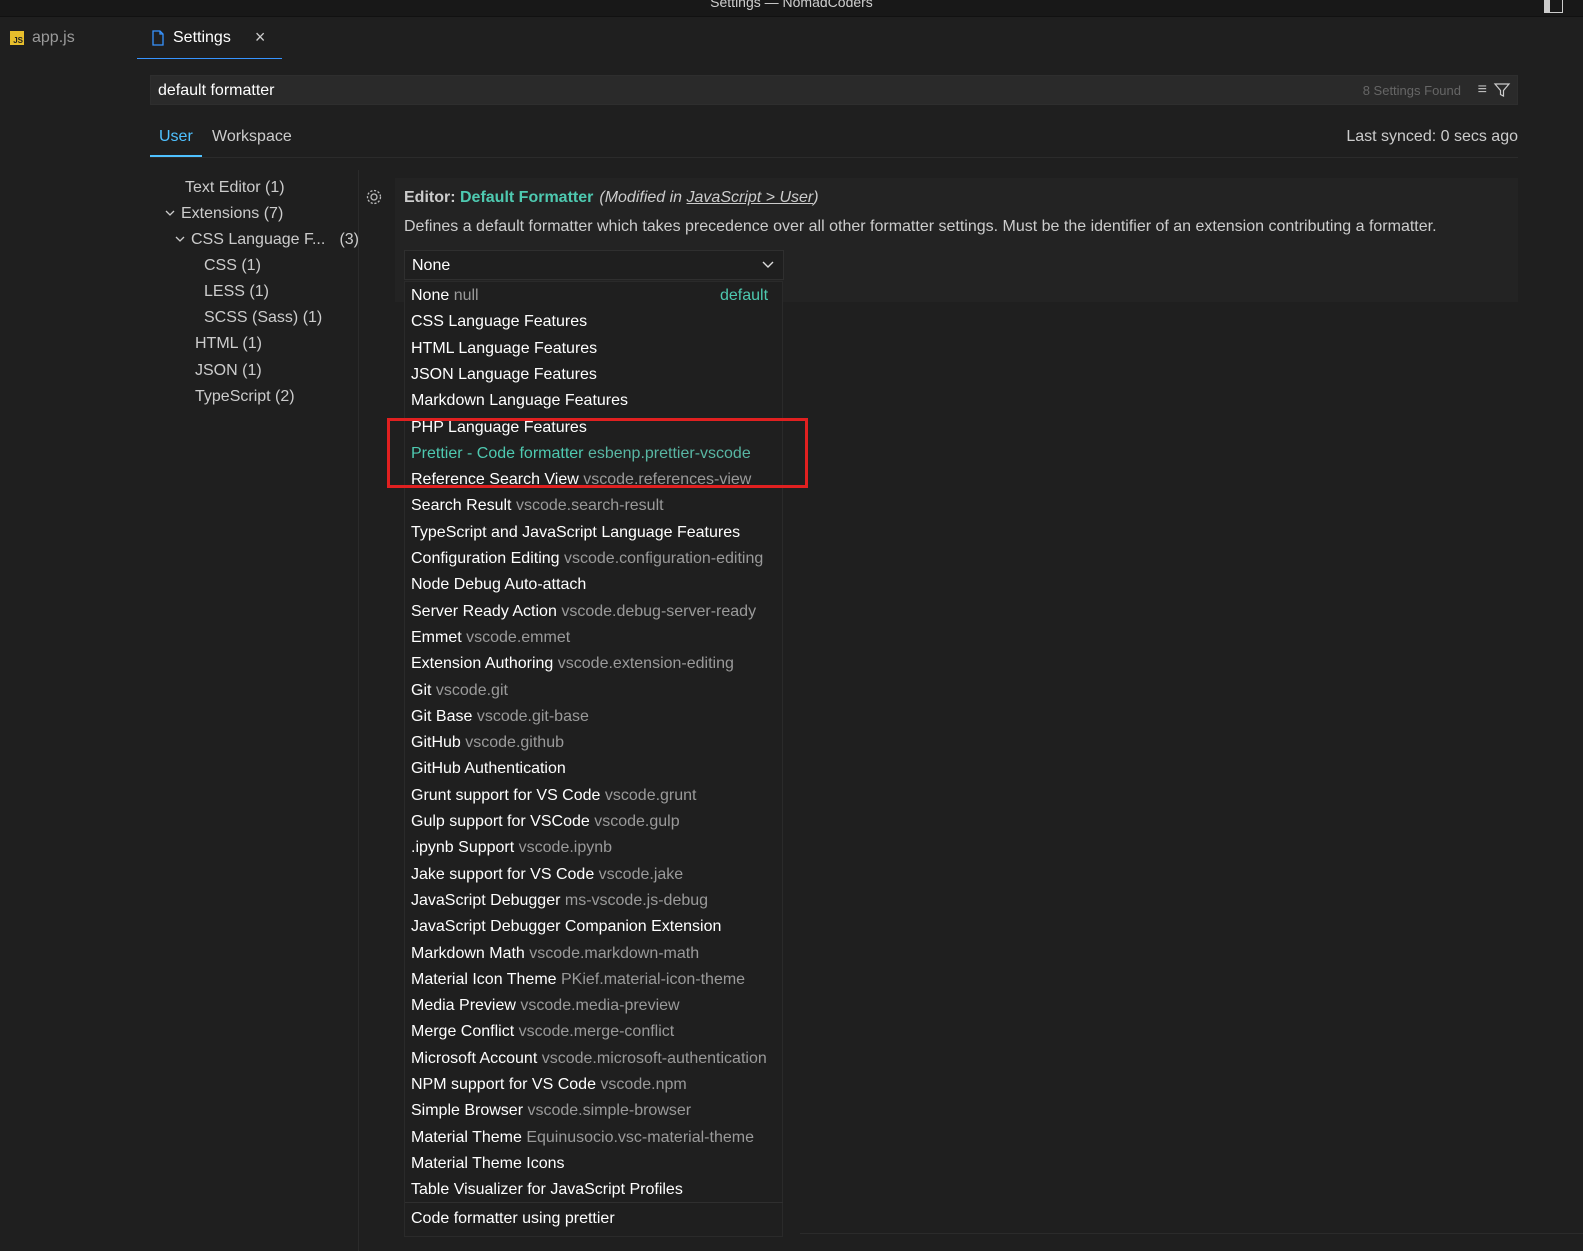 The height and width of the screenshot is (1251, 1583). I want to click on filter-icon, so click(1502, 90).